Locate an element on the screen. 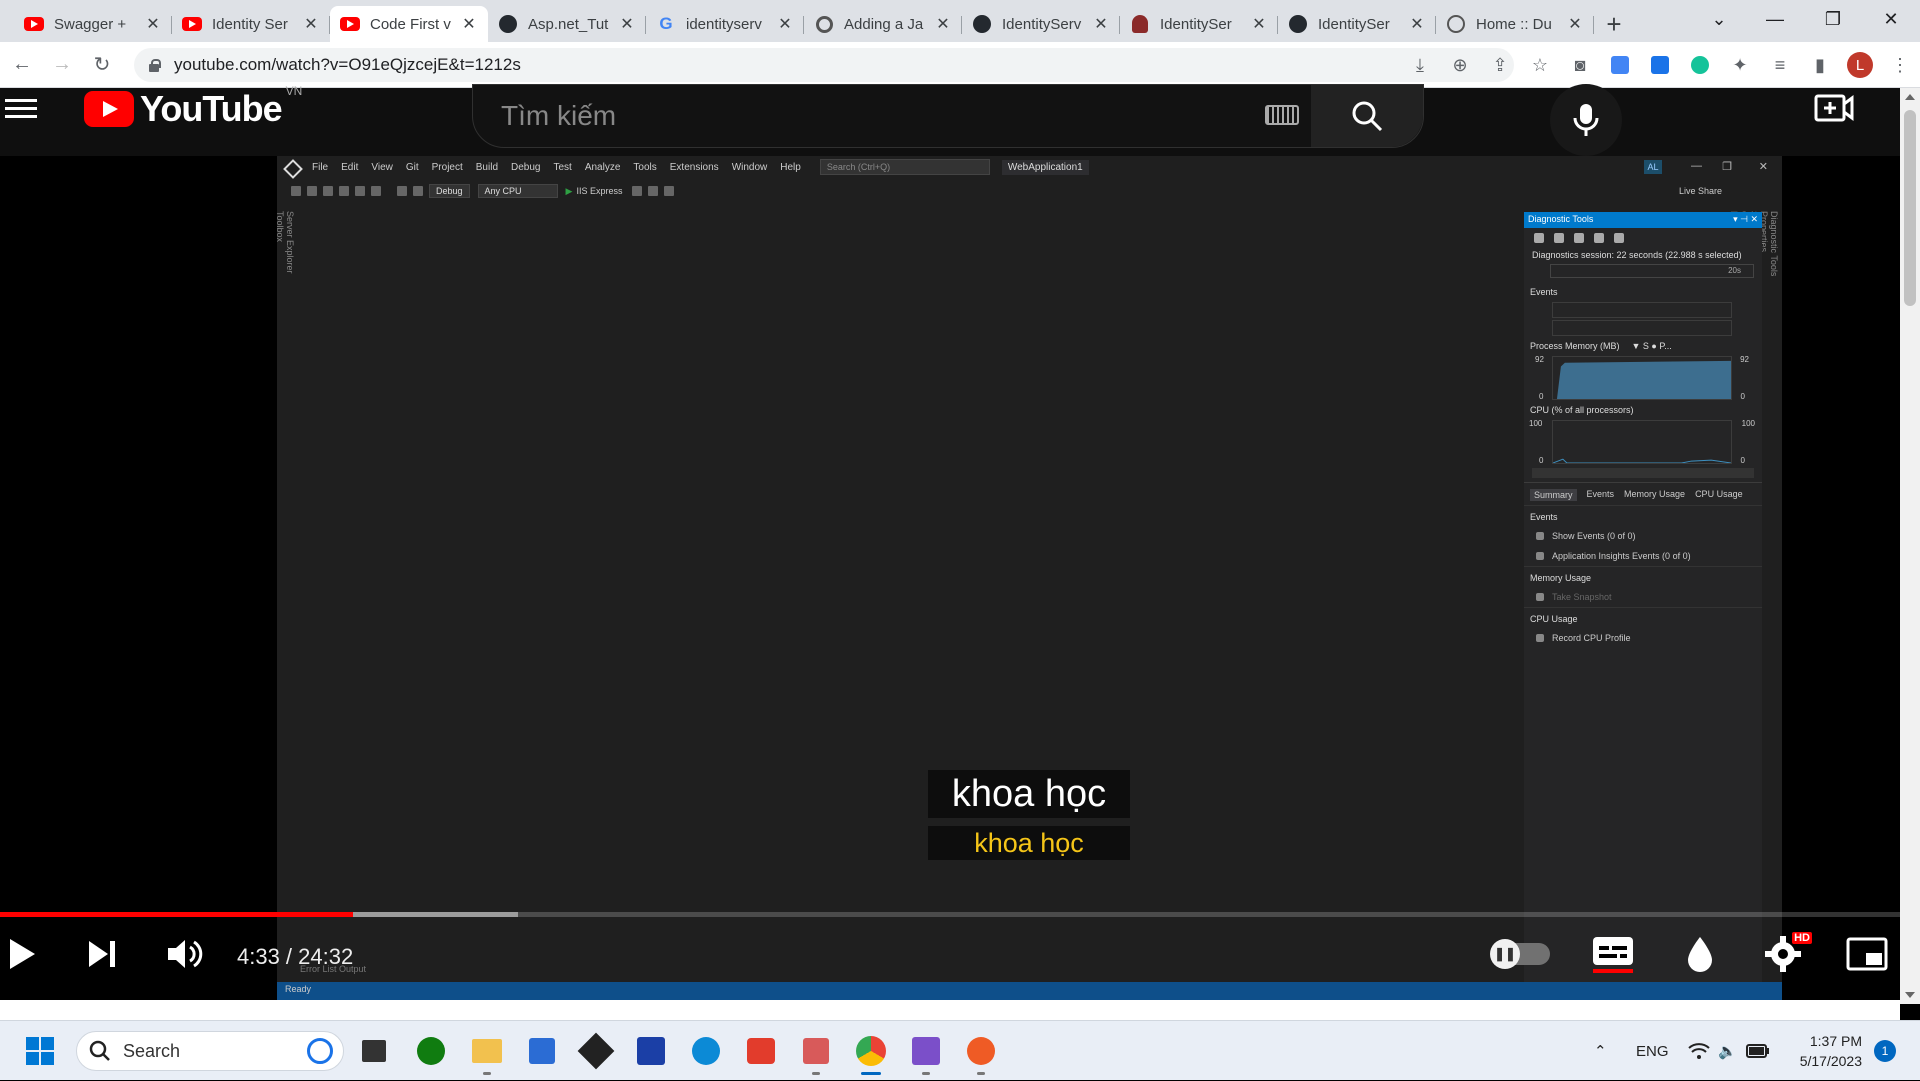 Image resolution: width=1920 pixels, height=1081 pixels. miniplayer-button is located at coordinates (1867, 954).